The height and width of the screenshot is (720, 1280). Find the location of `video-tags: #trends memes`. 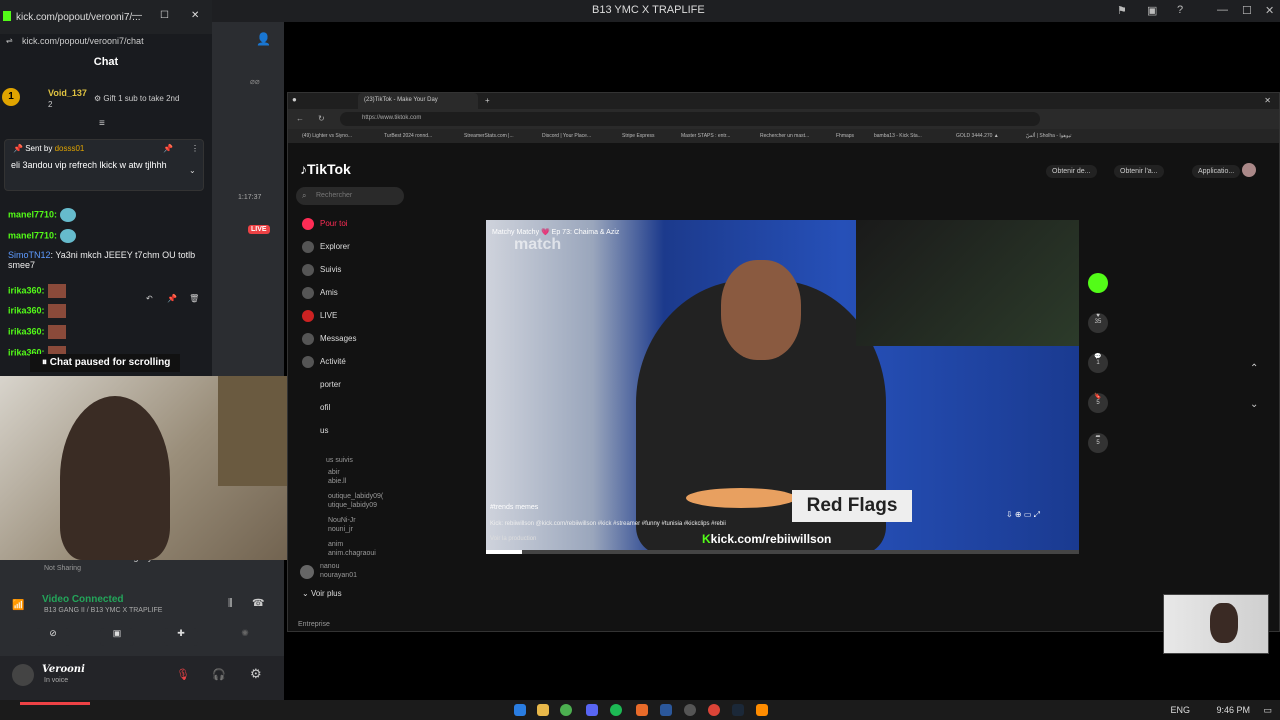

video-tags: #trends memes is located at coordinates (514, 507).